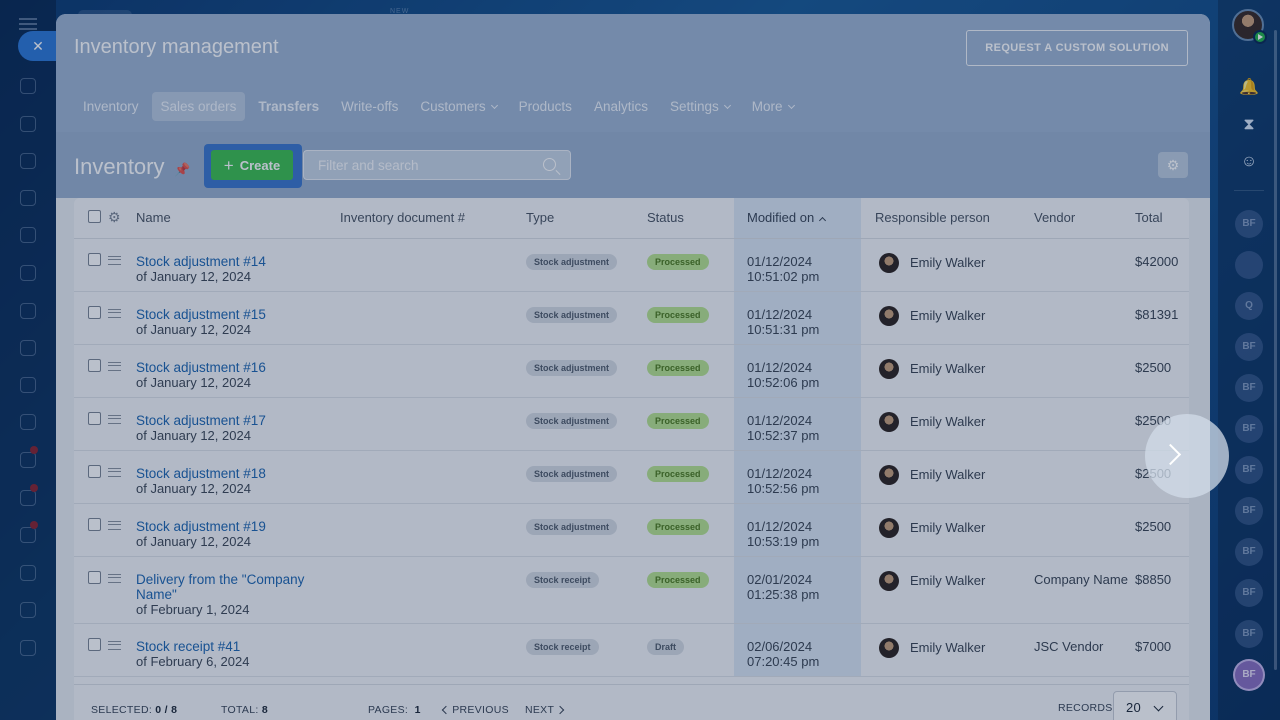  Describe the element at coordinates (1249, 265) in the screenshot. I see `contact-badge` at that location.